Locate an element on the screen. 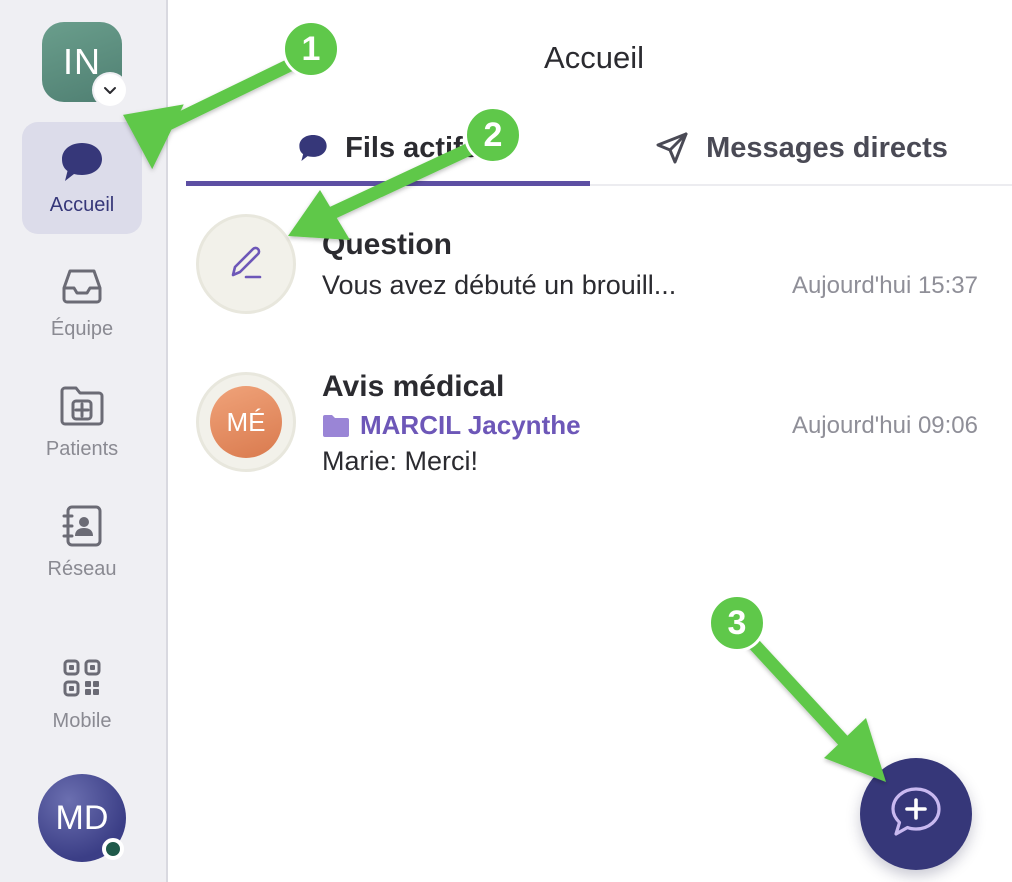 This screenshot has width=1012, height=882. sidebar-item-home: Accueil is located at coordinates (82, 178).